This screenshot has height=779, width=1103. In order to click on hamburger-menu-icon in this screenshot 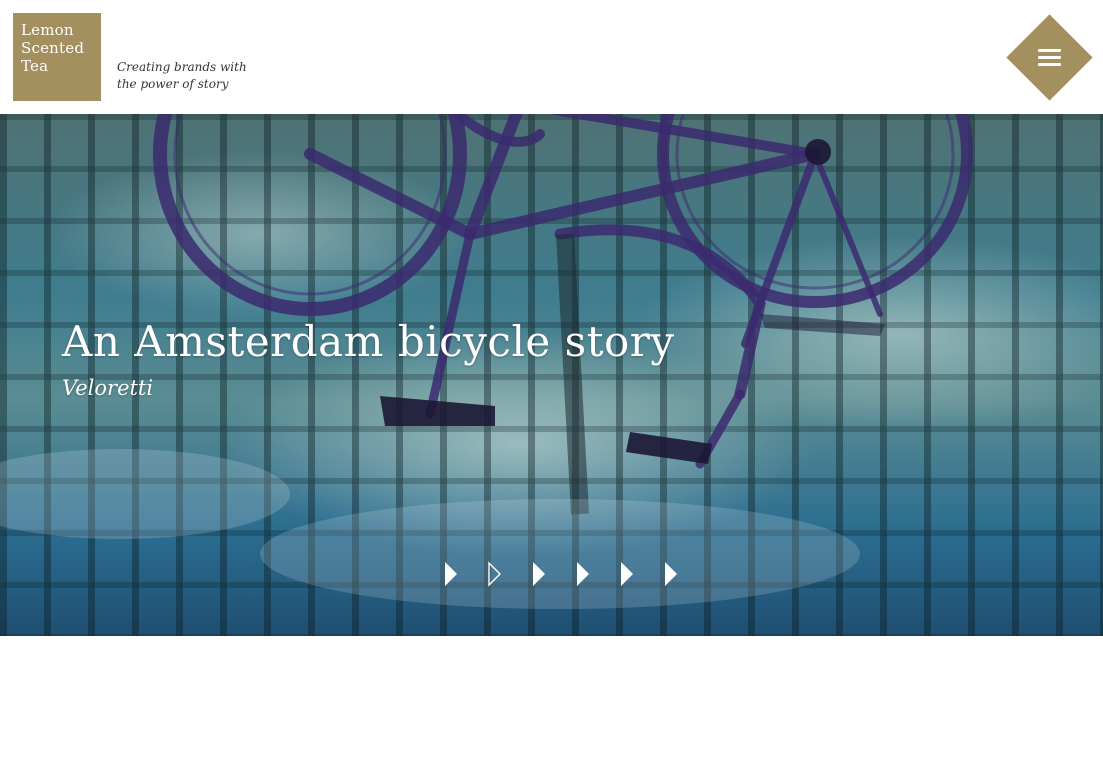, I will do `click(1049, 58)`.